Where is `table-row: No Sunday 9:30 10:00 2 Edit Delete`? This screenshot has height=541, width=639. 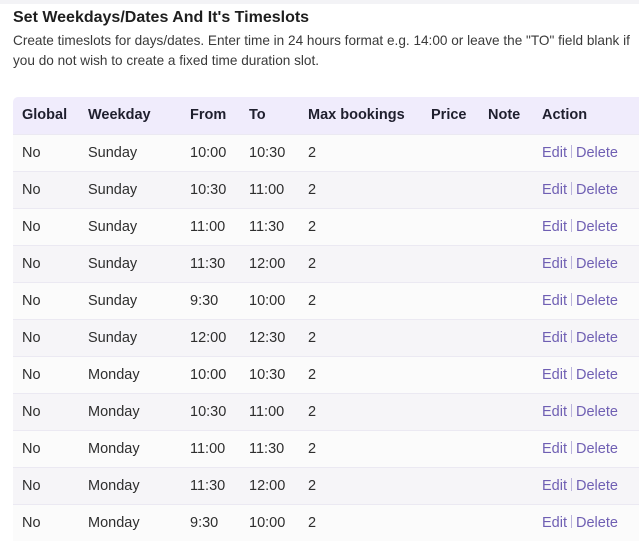
table-row: No Sunday 9:30 10:00 2 Edit Delete is located at coordinates (326, 300).